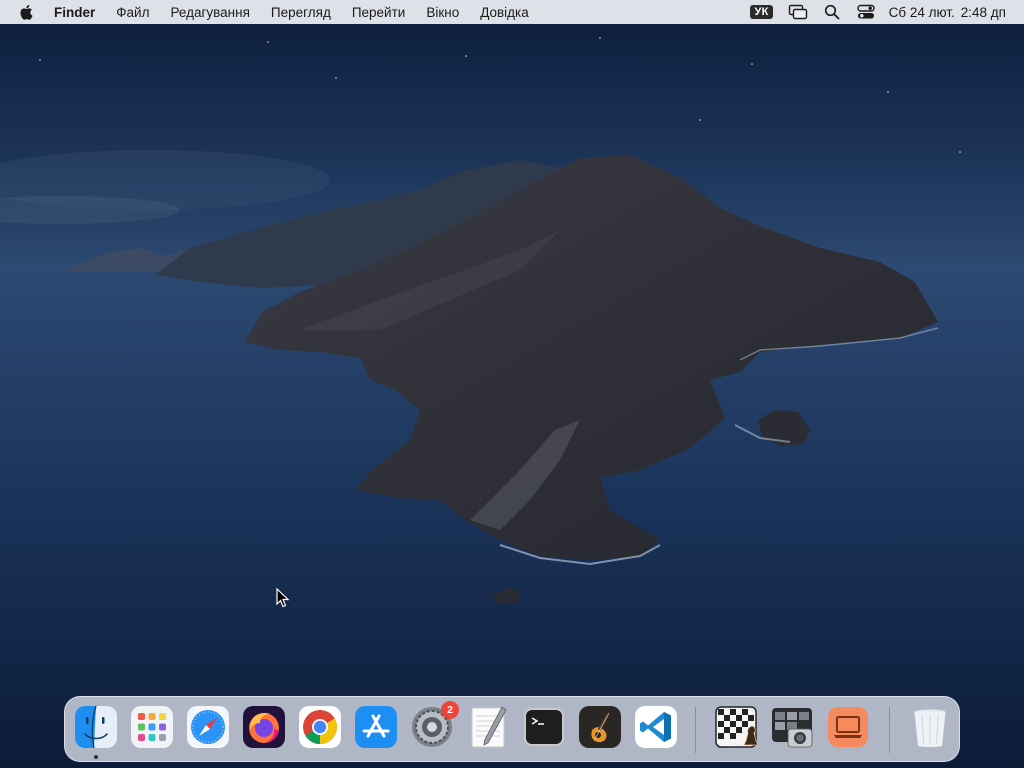  I want to click on menu-help: Довідка, so click(504, 12).